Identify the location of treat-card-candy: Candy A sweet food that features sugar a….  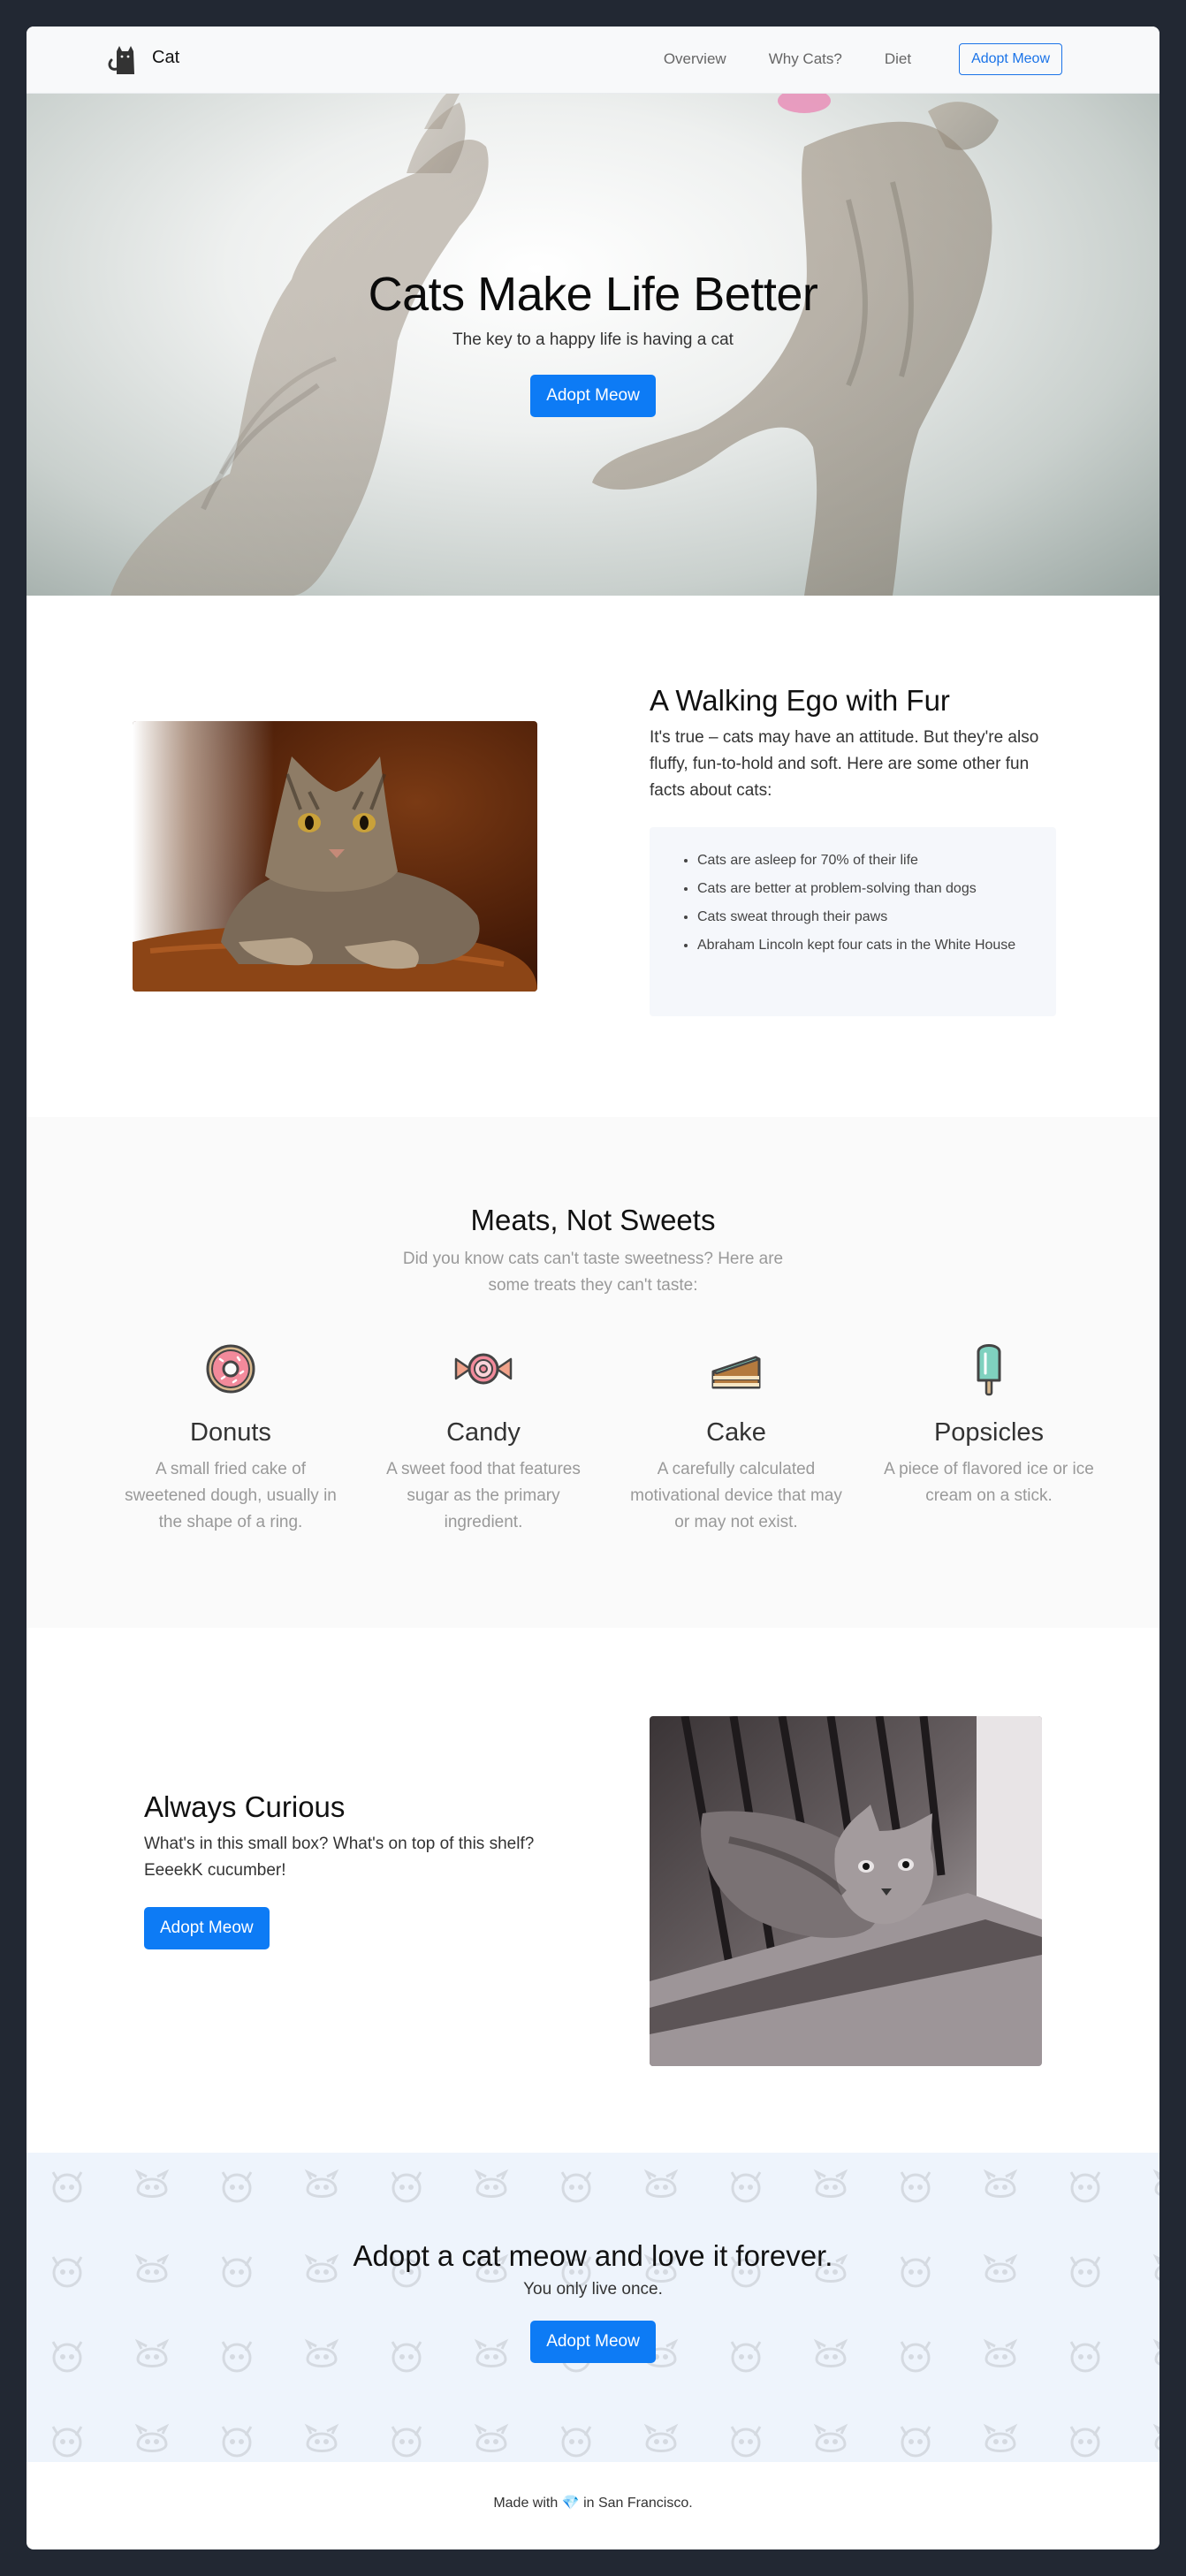
(483, 1438).